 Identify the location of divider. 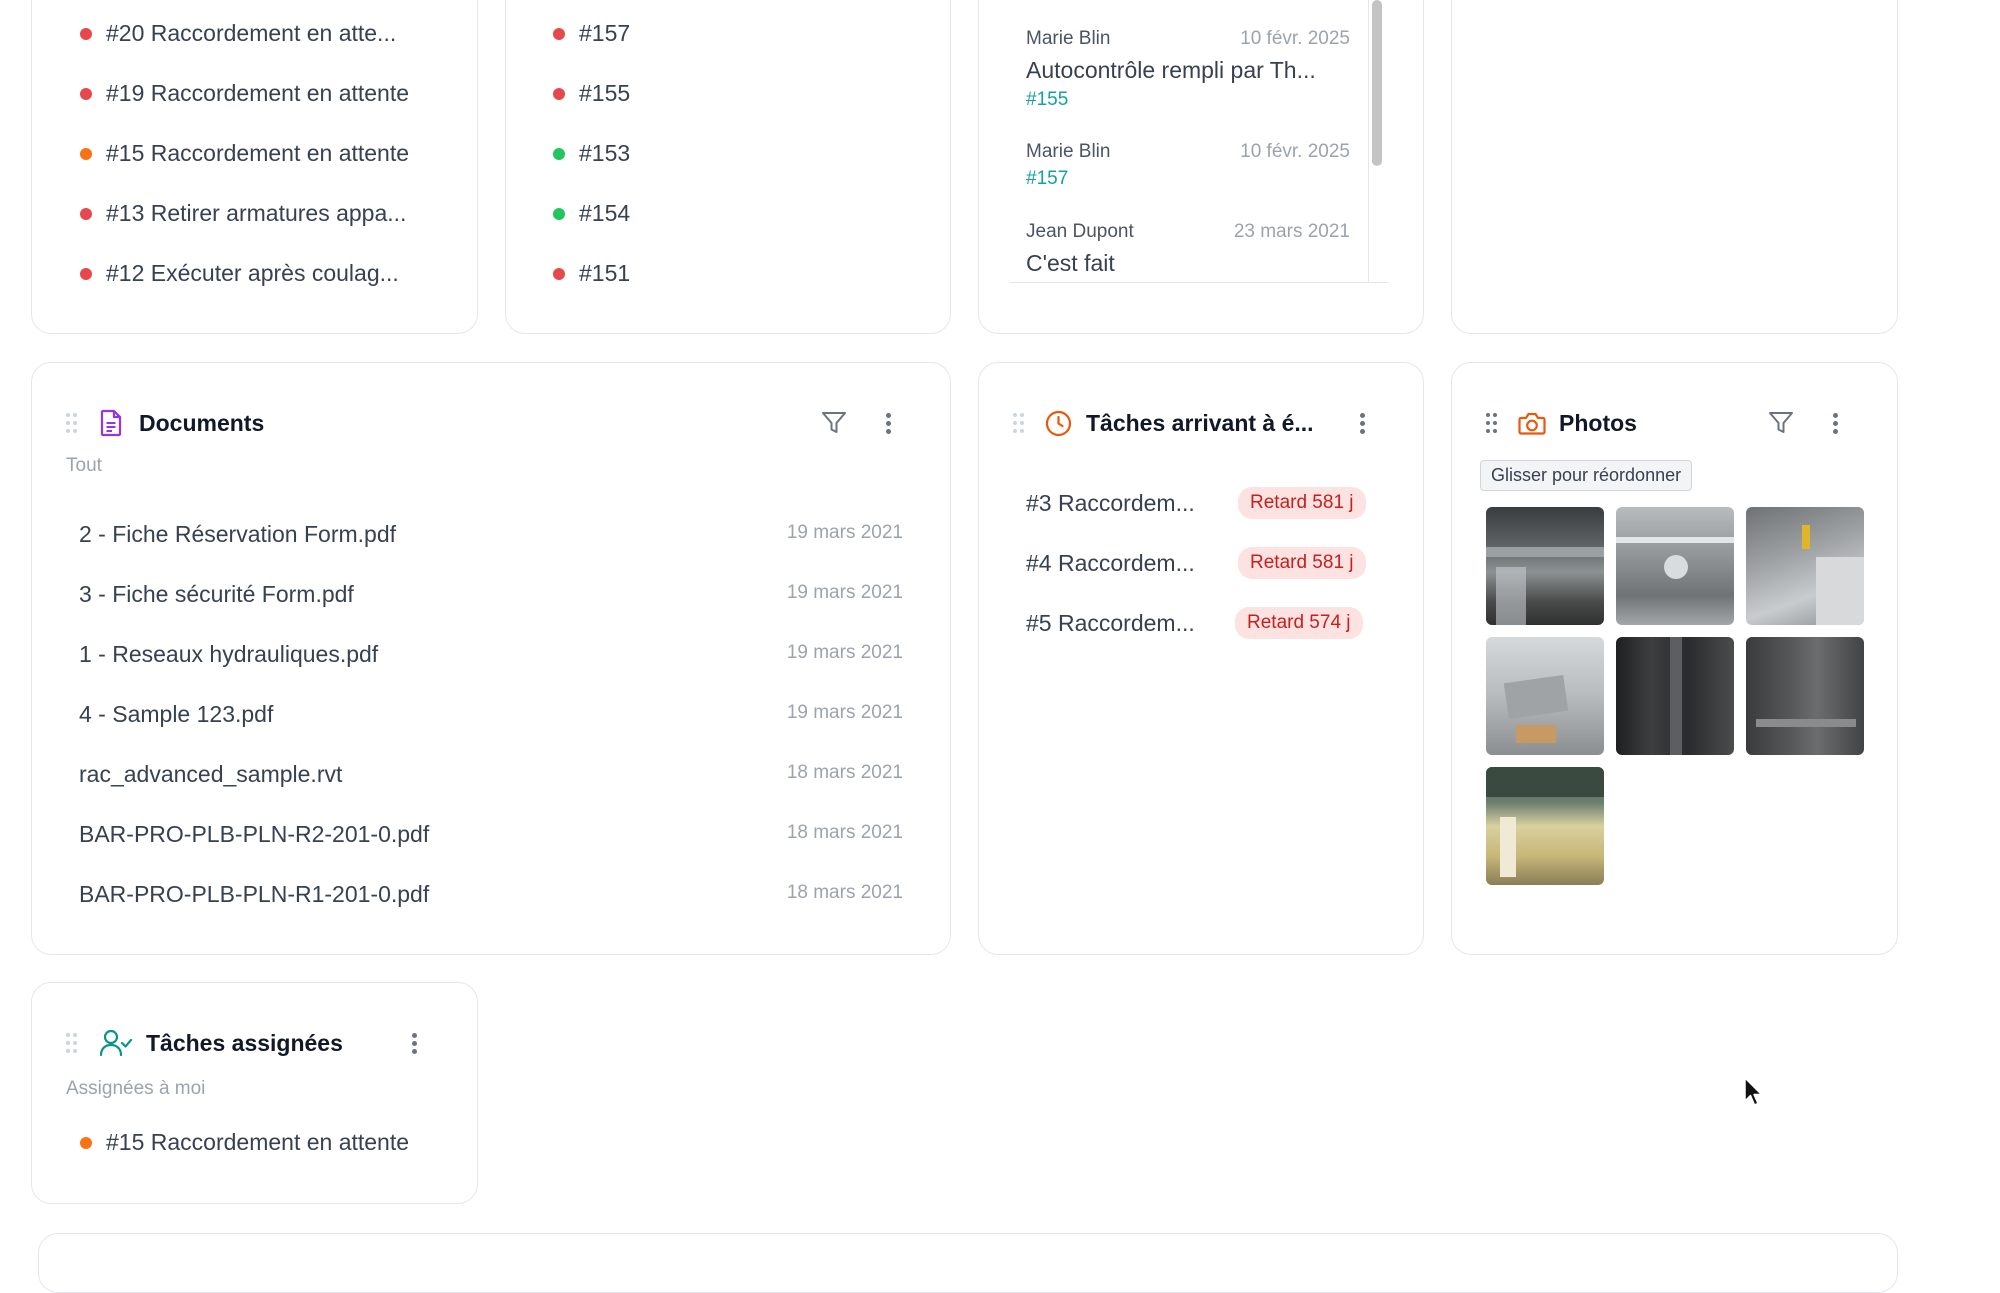
(1199, 282).